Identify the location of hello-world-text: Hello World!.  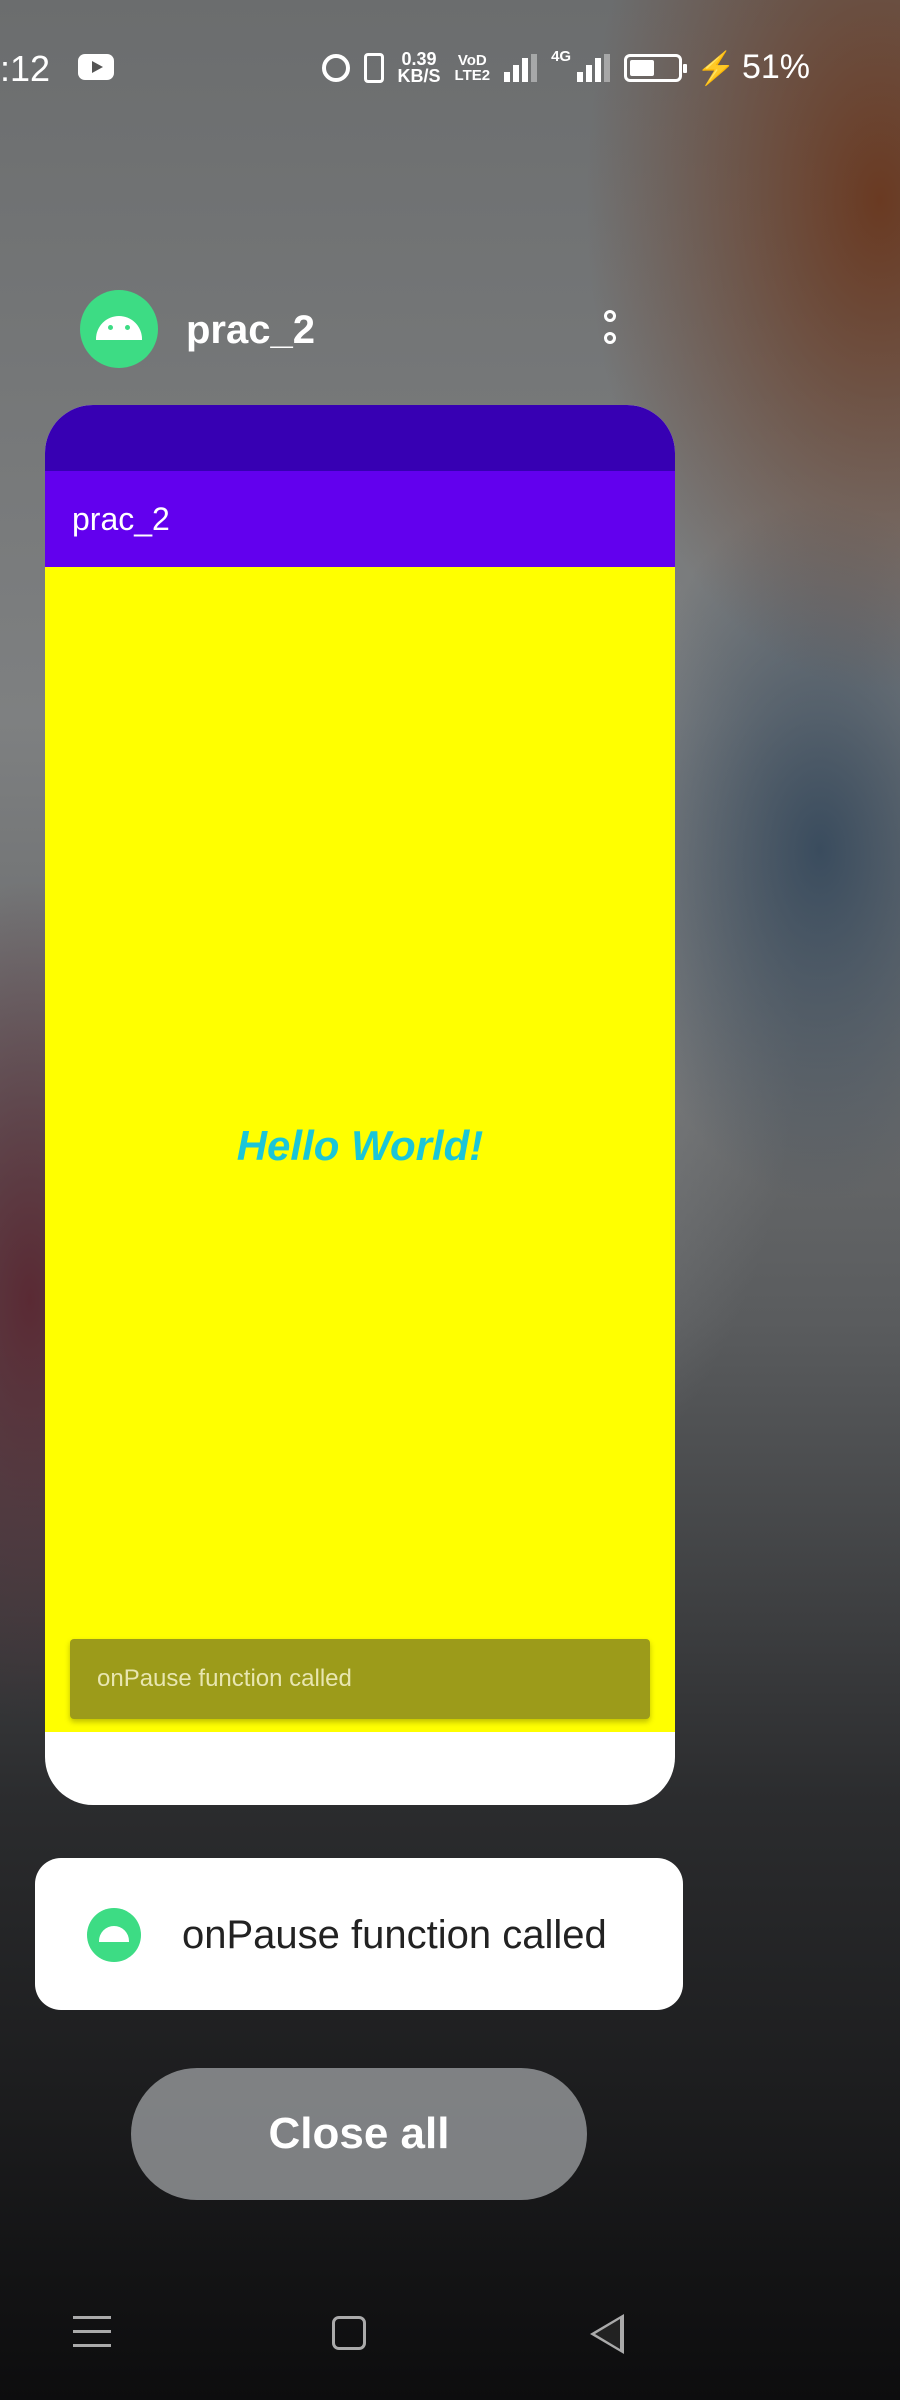
(360, 1145).